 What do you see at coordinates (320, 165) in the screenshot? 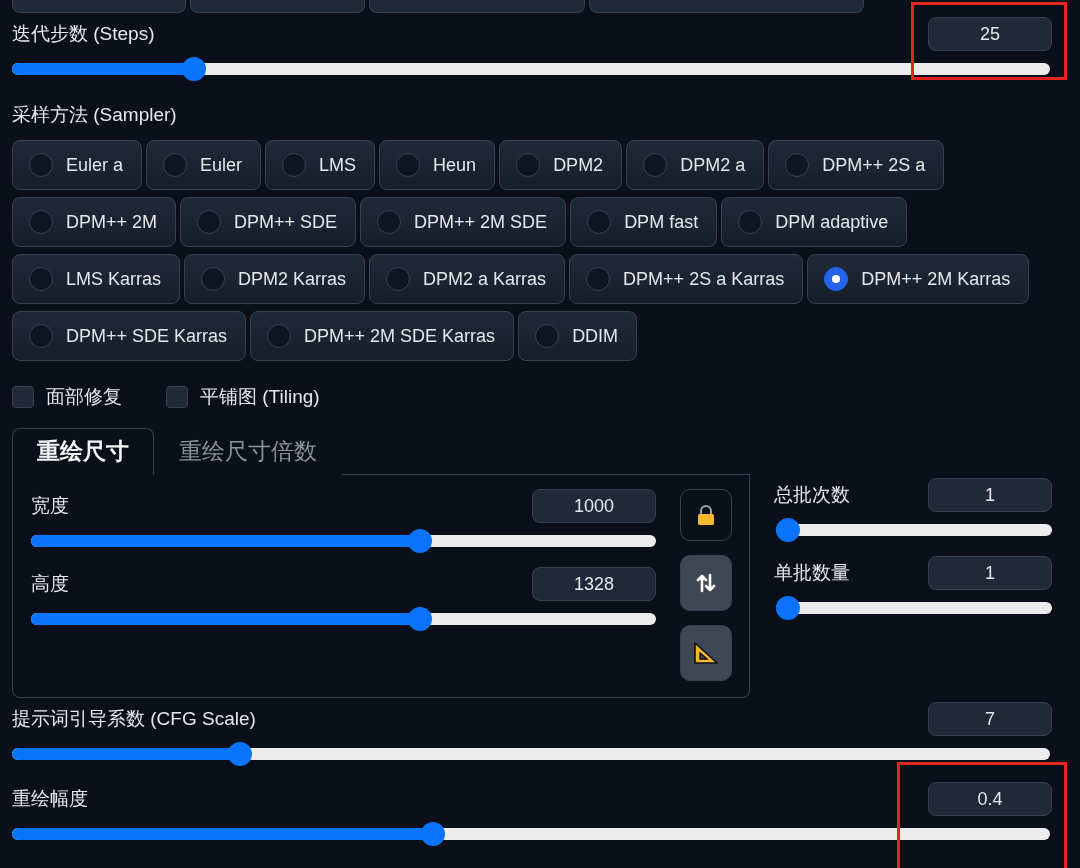
I see `radio-option: LMS` at bounding box center [320, 165].